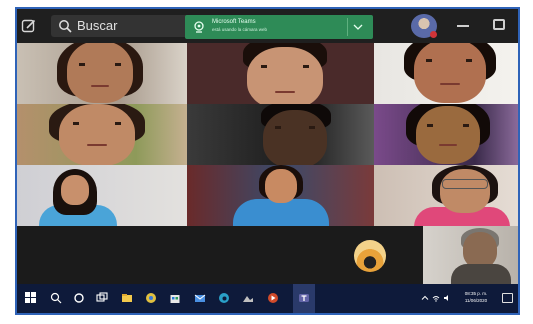 The image size is (533, 324). I want to click on clock-date: 11/06/2020, so click(476, 300).